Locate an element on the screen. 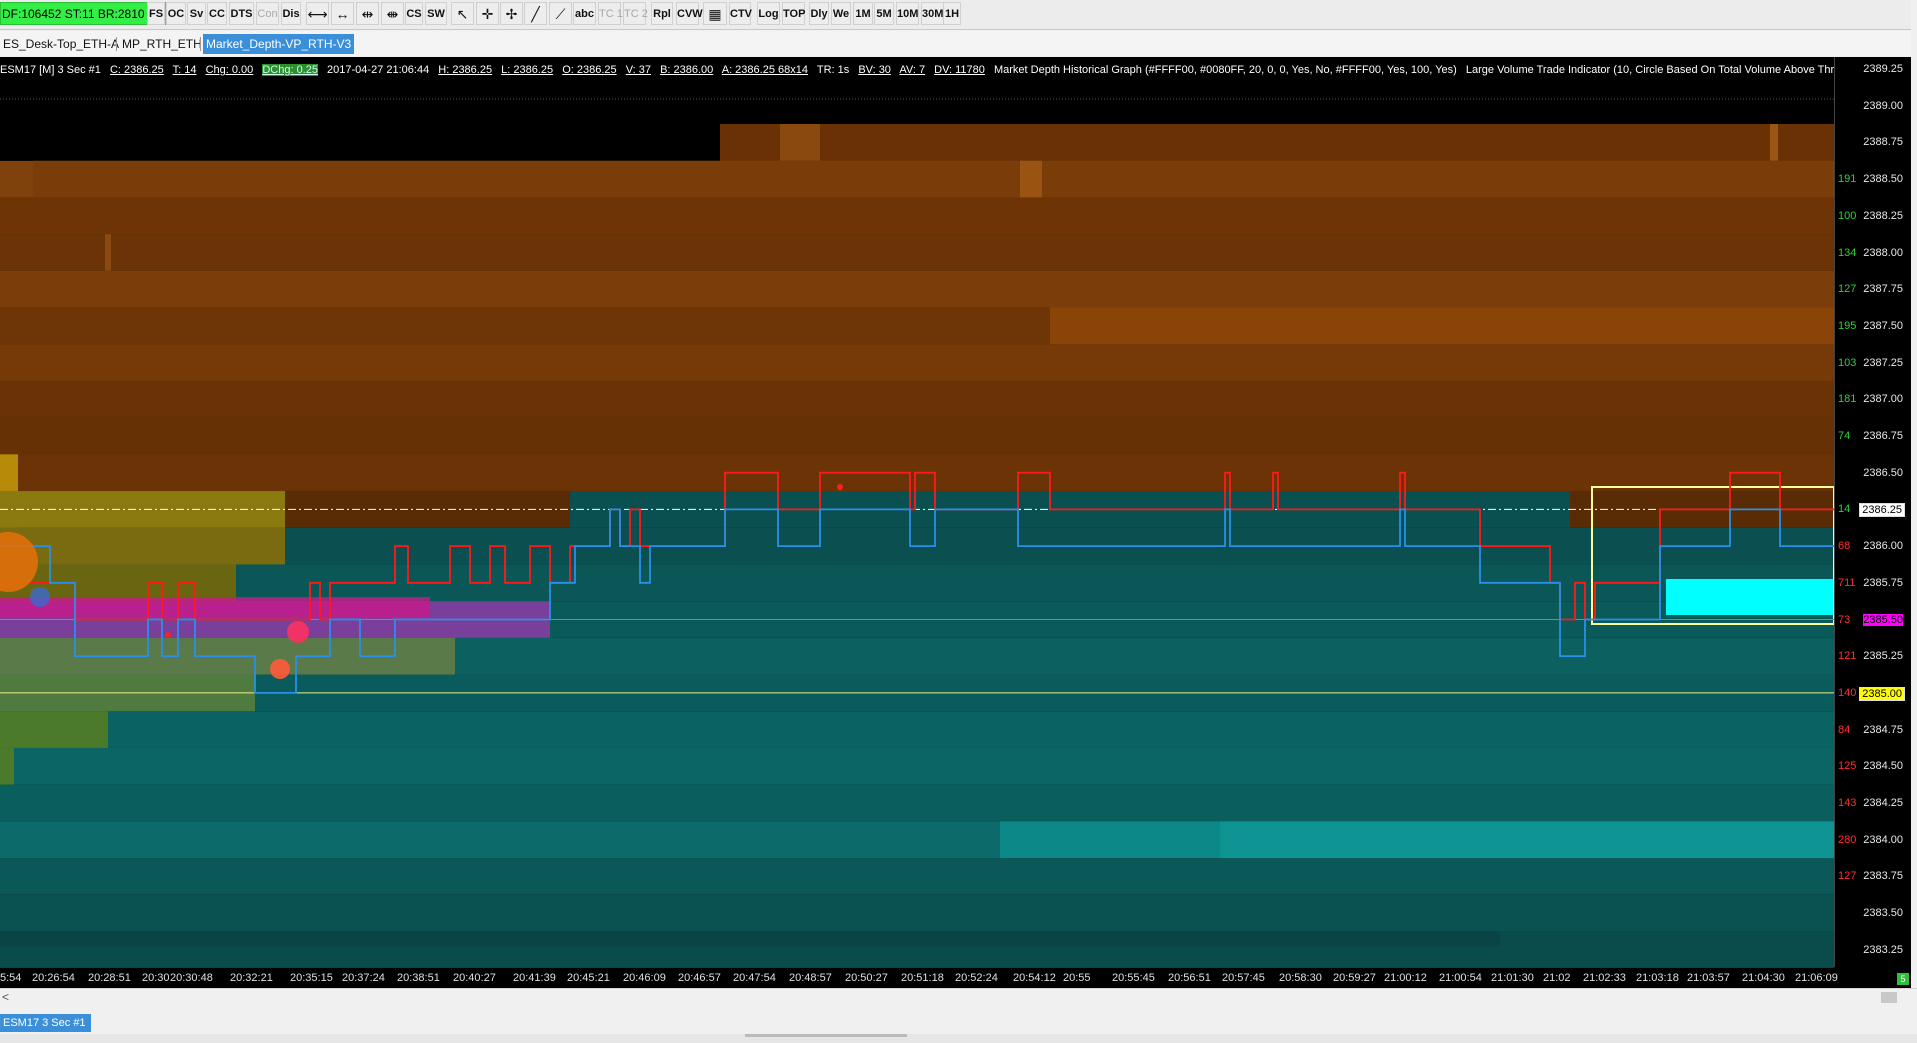 The height and width of the screenshot is (1043, 1917). info-daily-change: DChg: 0.25 is located at coordinates (290, 70).